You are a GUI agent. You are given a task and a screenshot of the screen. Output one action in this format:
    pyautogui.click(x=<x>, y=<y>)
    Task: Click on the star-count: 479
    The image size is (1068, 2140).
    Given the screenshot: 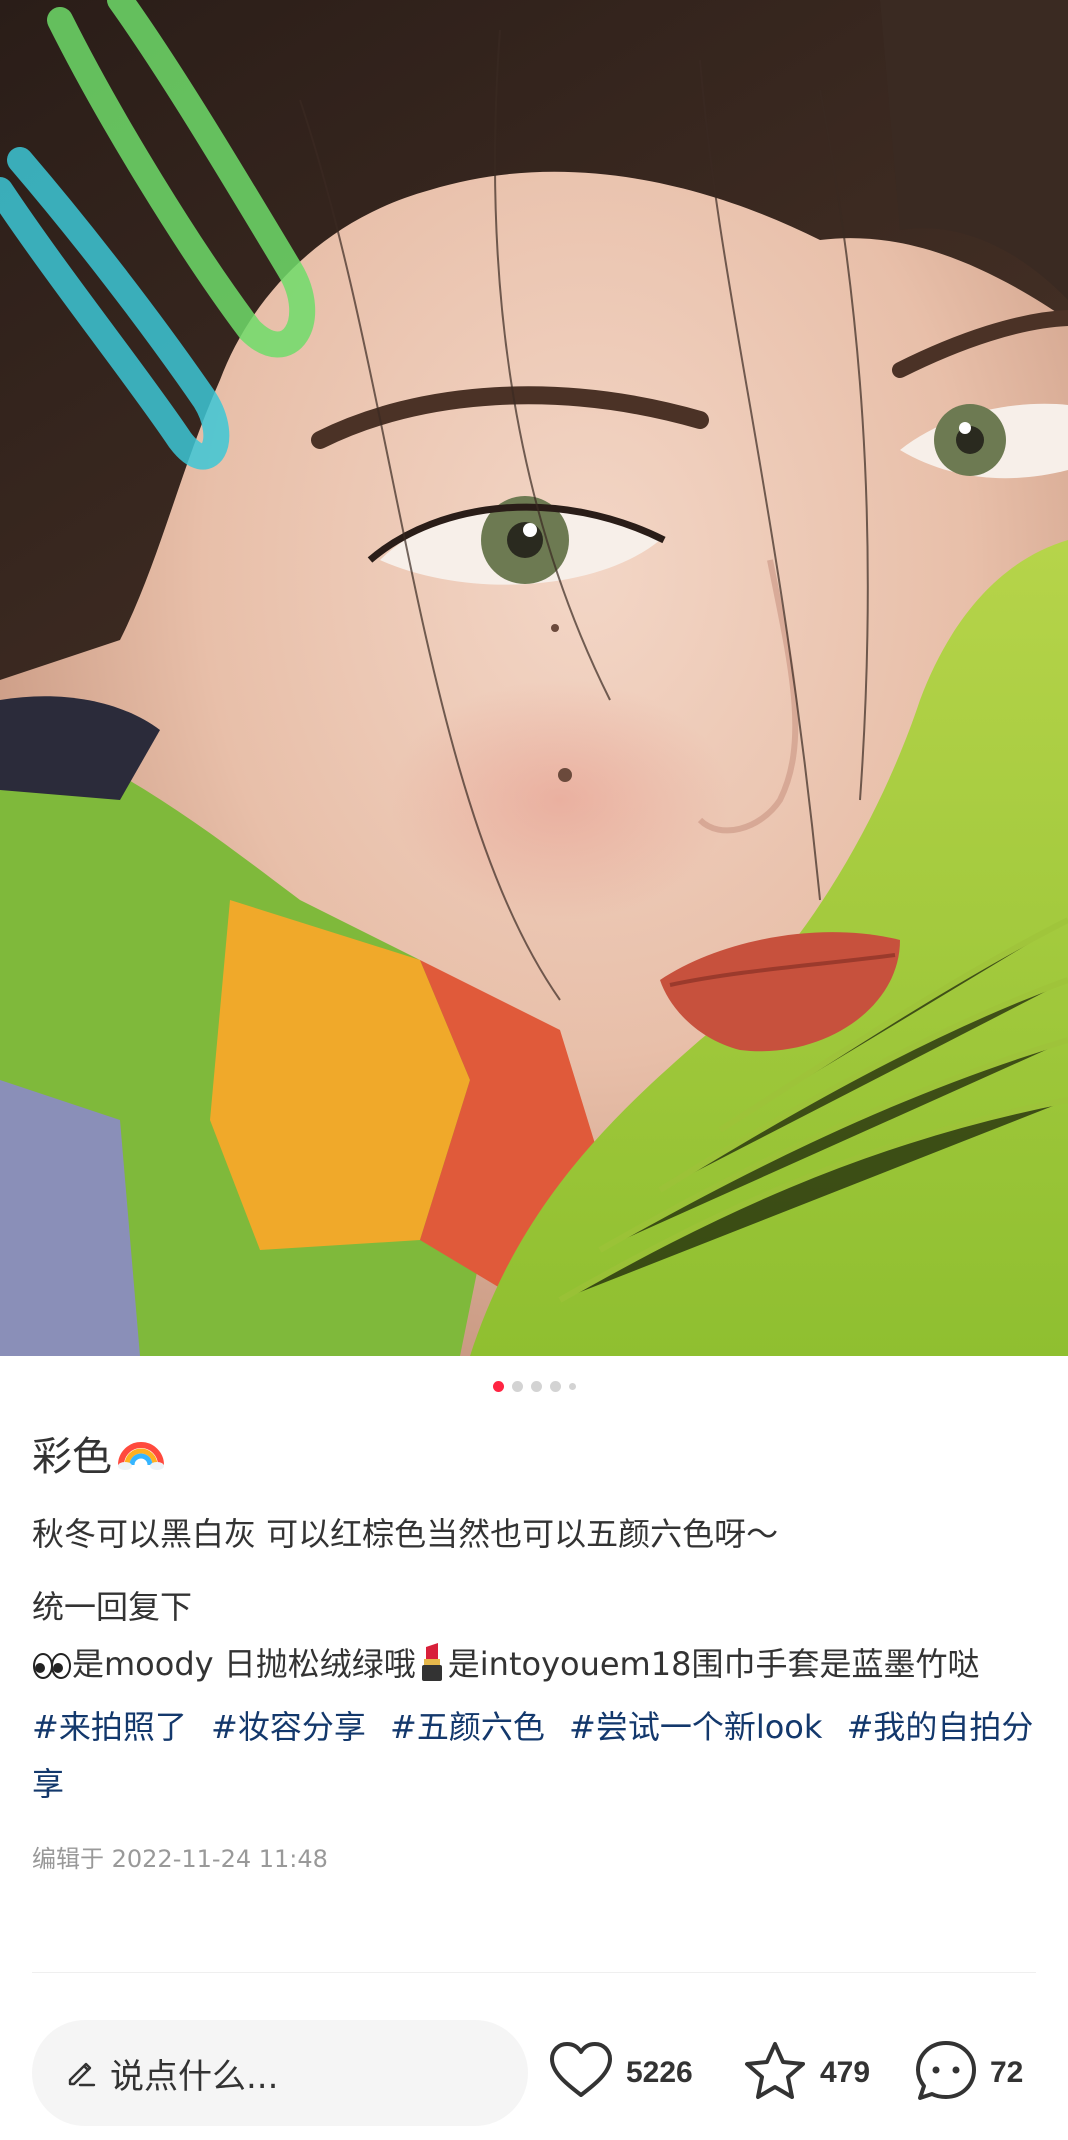 What is the action you would take?
    pyautogui.click(x=845, y=2072)
    